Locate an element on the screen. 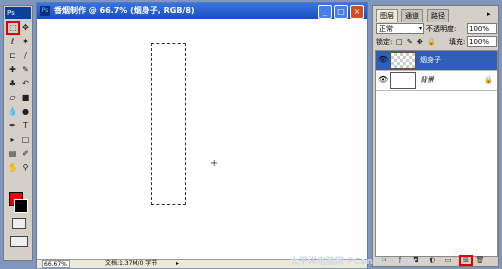  opacity-label: 不透明度: is located at coordinates (441, 29).